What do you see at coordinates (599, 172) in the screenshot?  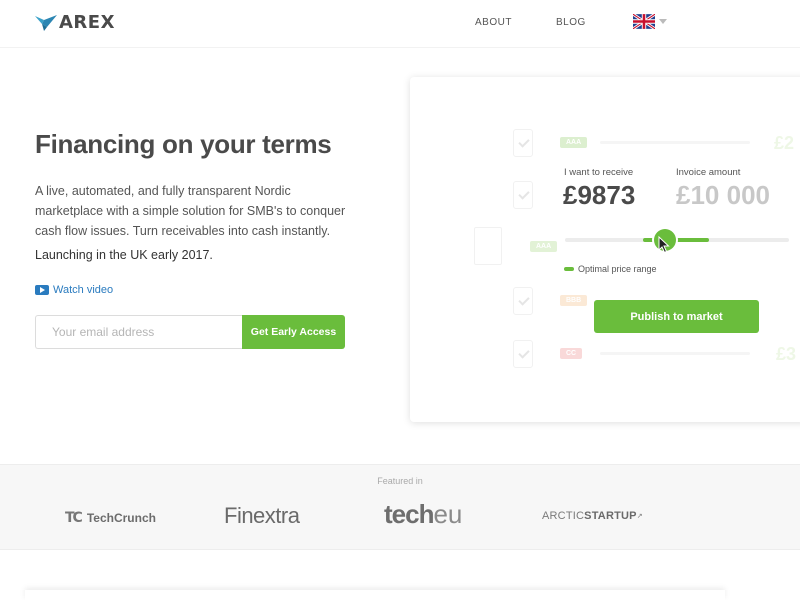 I see `receive-label: I want to receive` at bounding box center [599, 172].